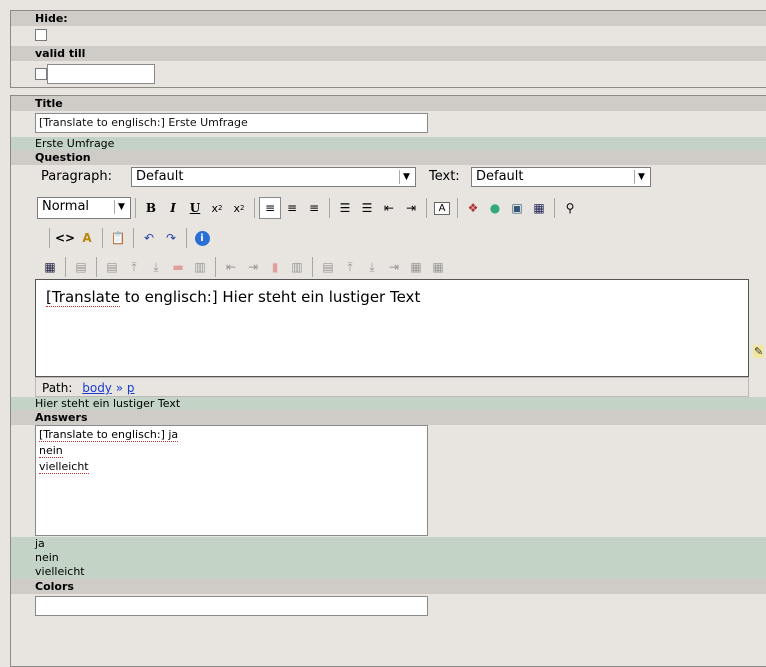 The image size is (766, 667). I want to click on insert-row-before-icon: ⤒, so click(134, 267).